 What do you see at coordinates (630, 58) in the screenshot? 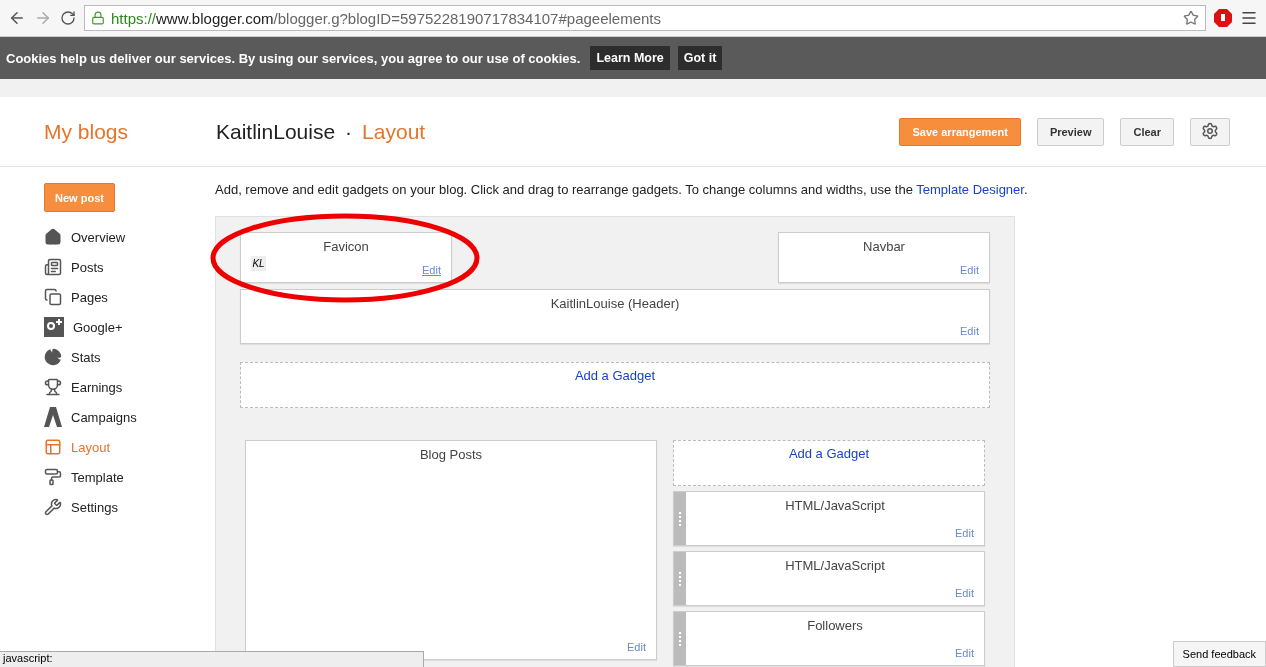
I see `cookie-button: Learn More` at bounding box center [630, 58].